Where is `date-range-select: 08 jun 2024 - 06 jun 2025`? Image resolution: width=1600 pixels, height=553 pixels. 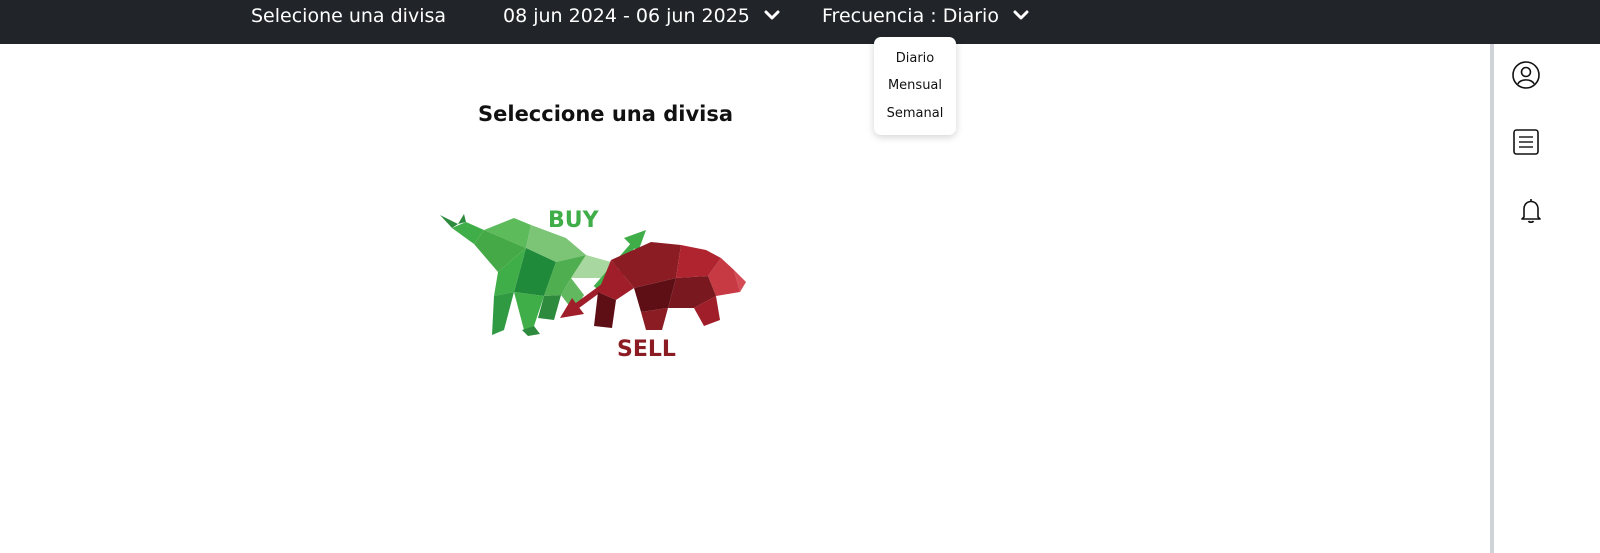 date-range-select: 08 jun 2024 - 06 jun 2025 is located at coordinates (641, 16).